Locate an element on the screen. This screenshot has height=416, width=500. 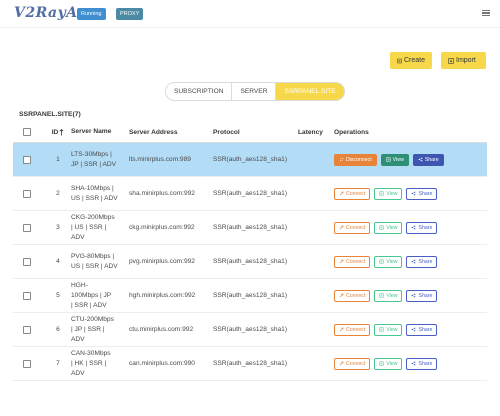
server-name: CKG-200Mbps | US | SSR | ADV is located at coordinates (99, 227).